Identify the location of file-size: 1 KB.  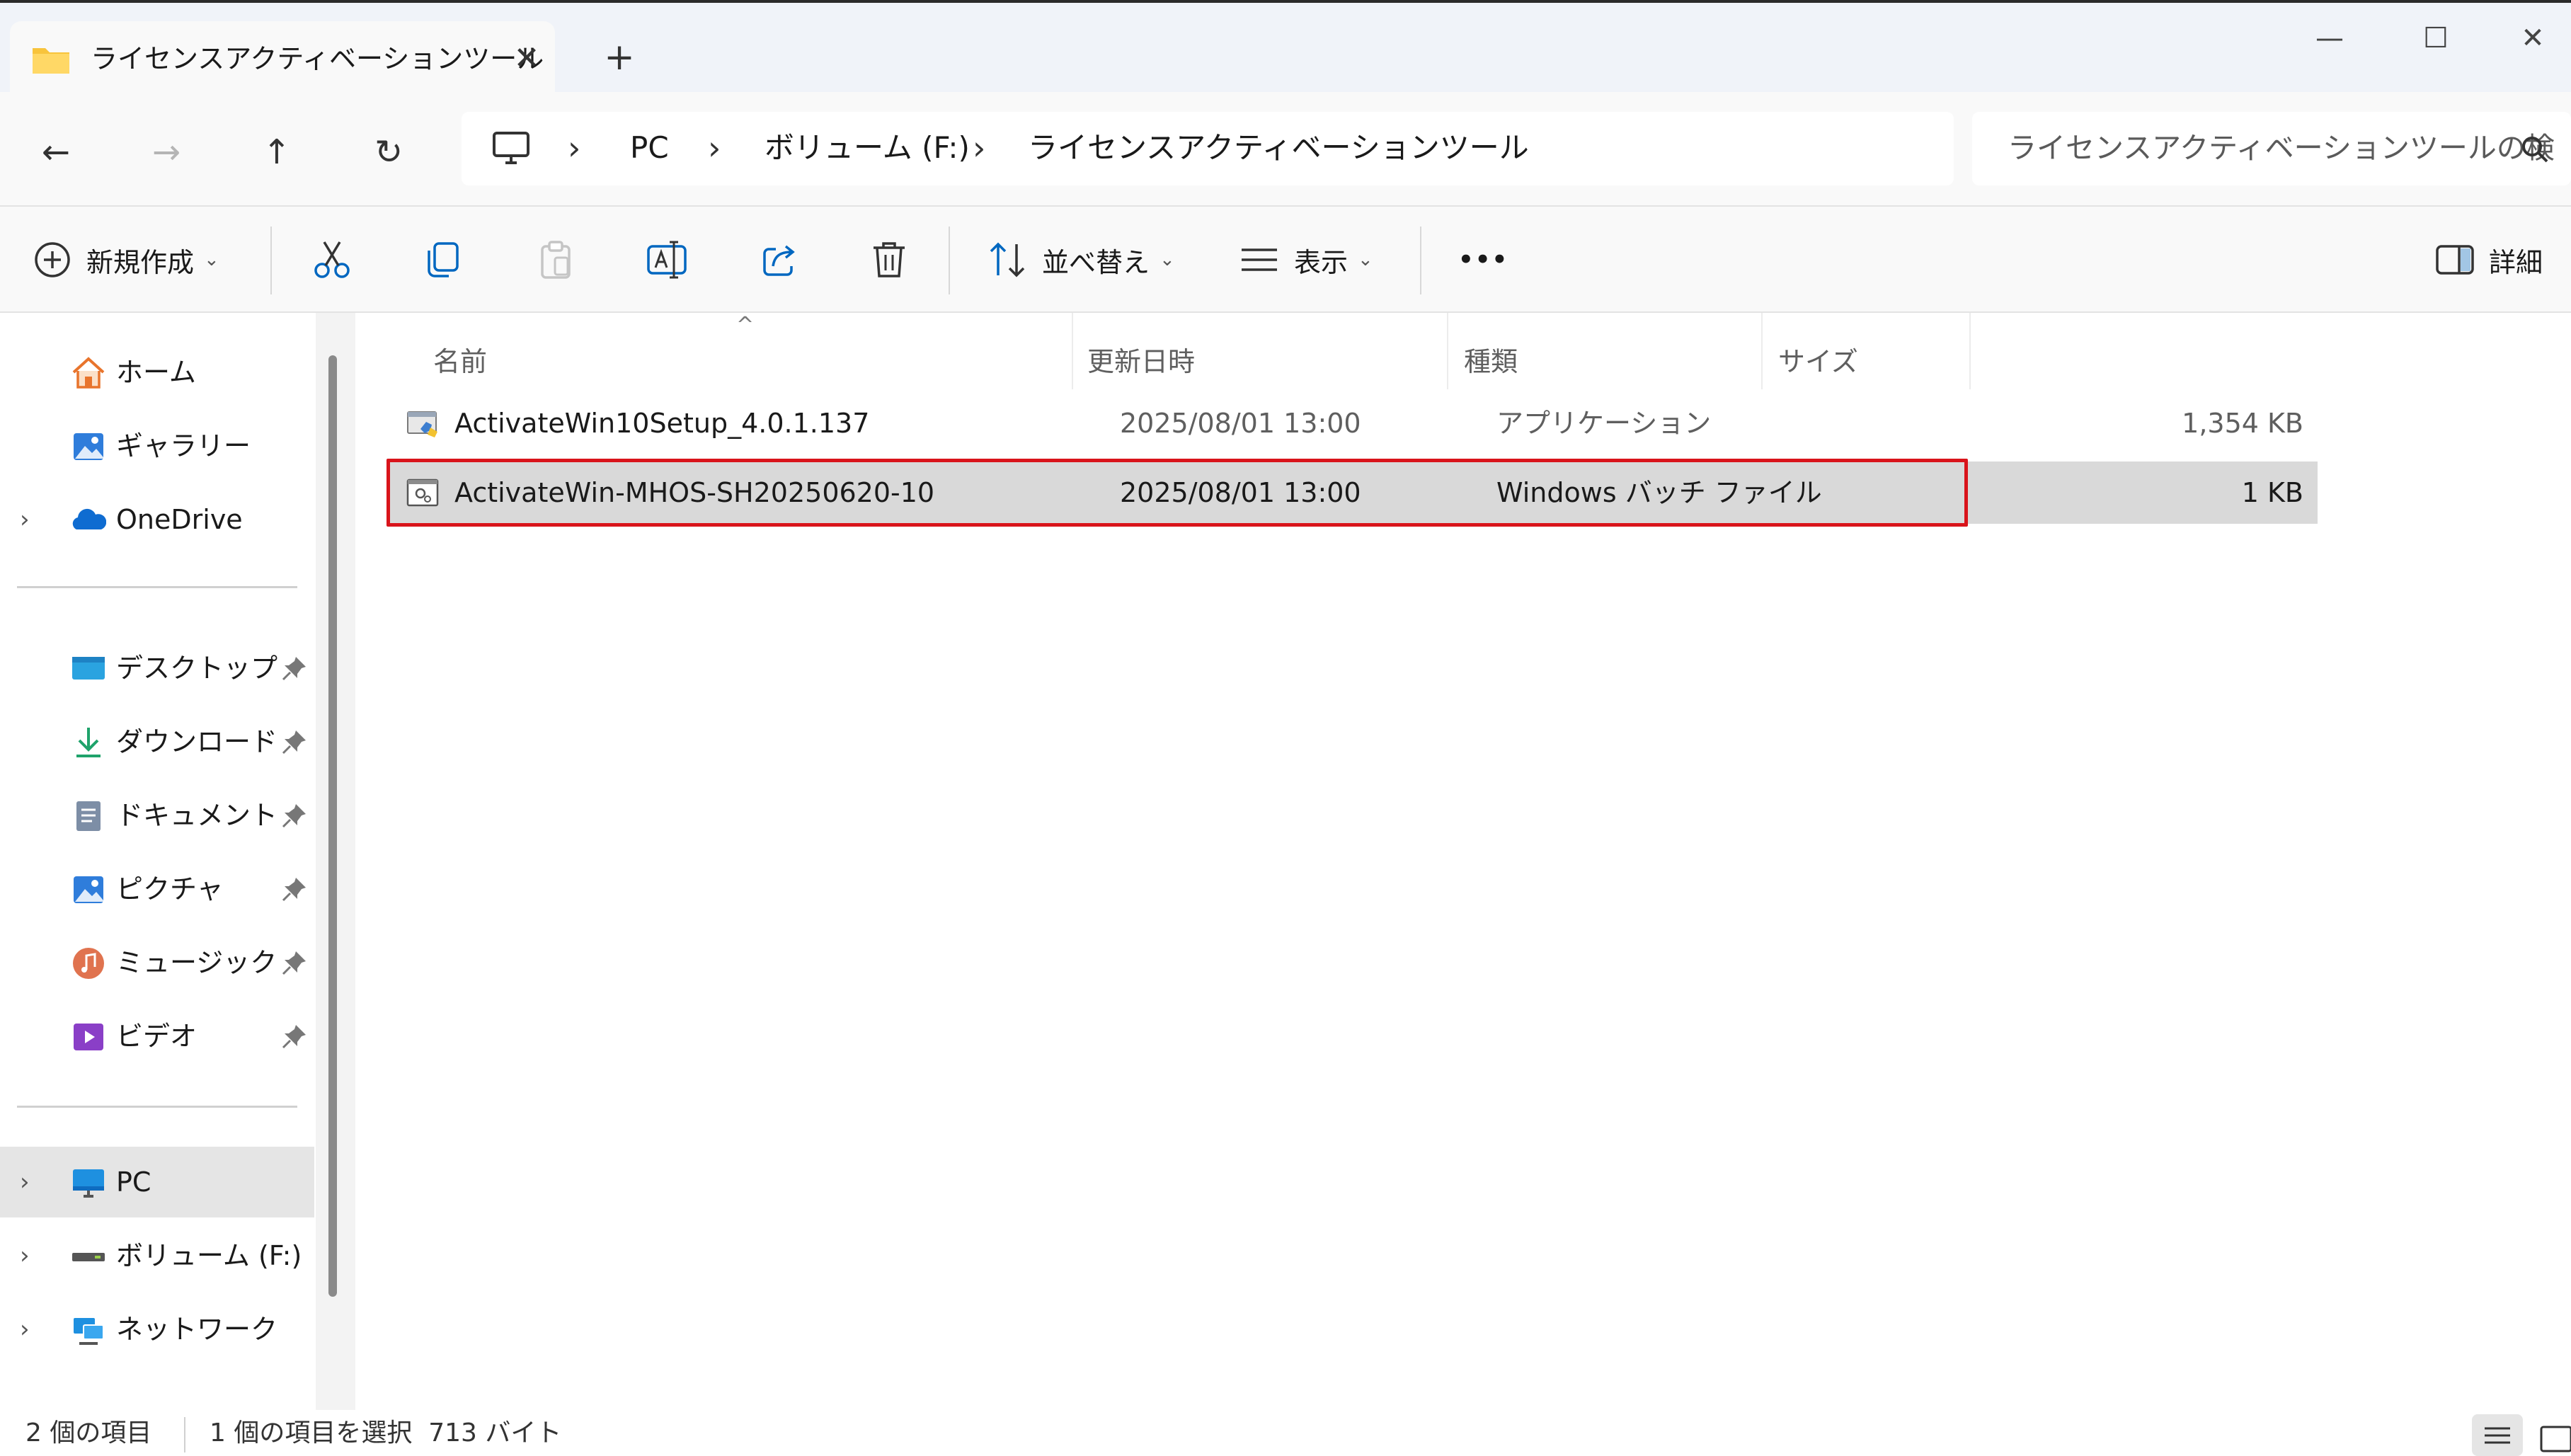
(2272, 493).